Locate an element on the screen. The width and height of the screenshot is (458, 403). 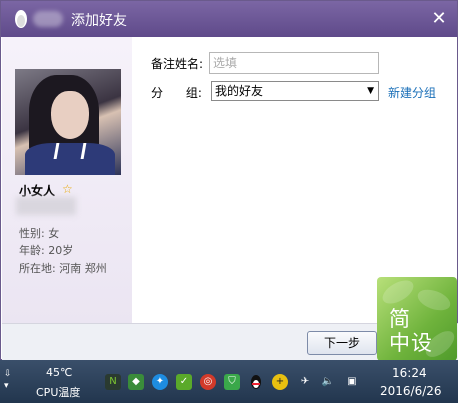
watermark-logo: 简 中设 is located at coordinates (417, 319).